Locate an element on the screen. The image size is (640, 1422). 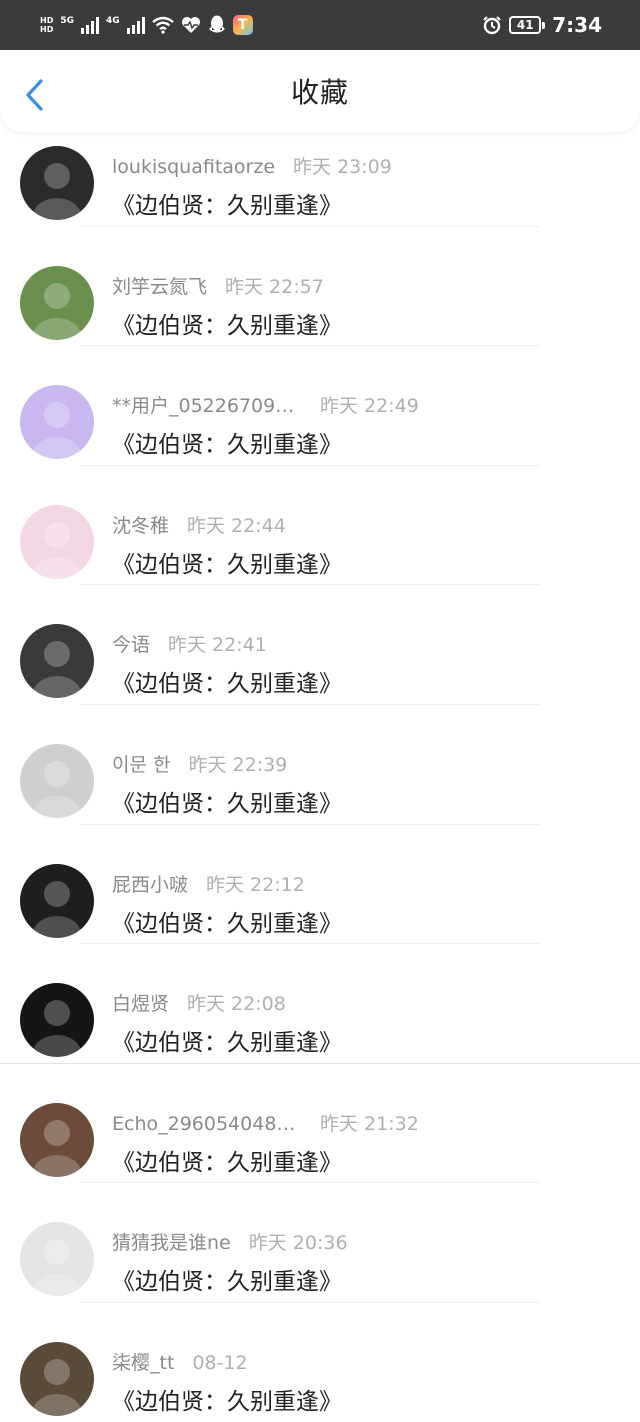
username: loukisquafitaorze is located at coordinates (193, 167).